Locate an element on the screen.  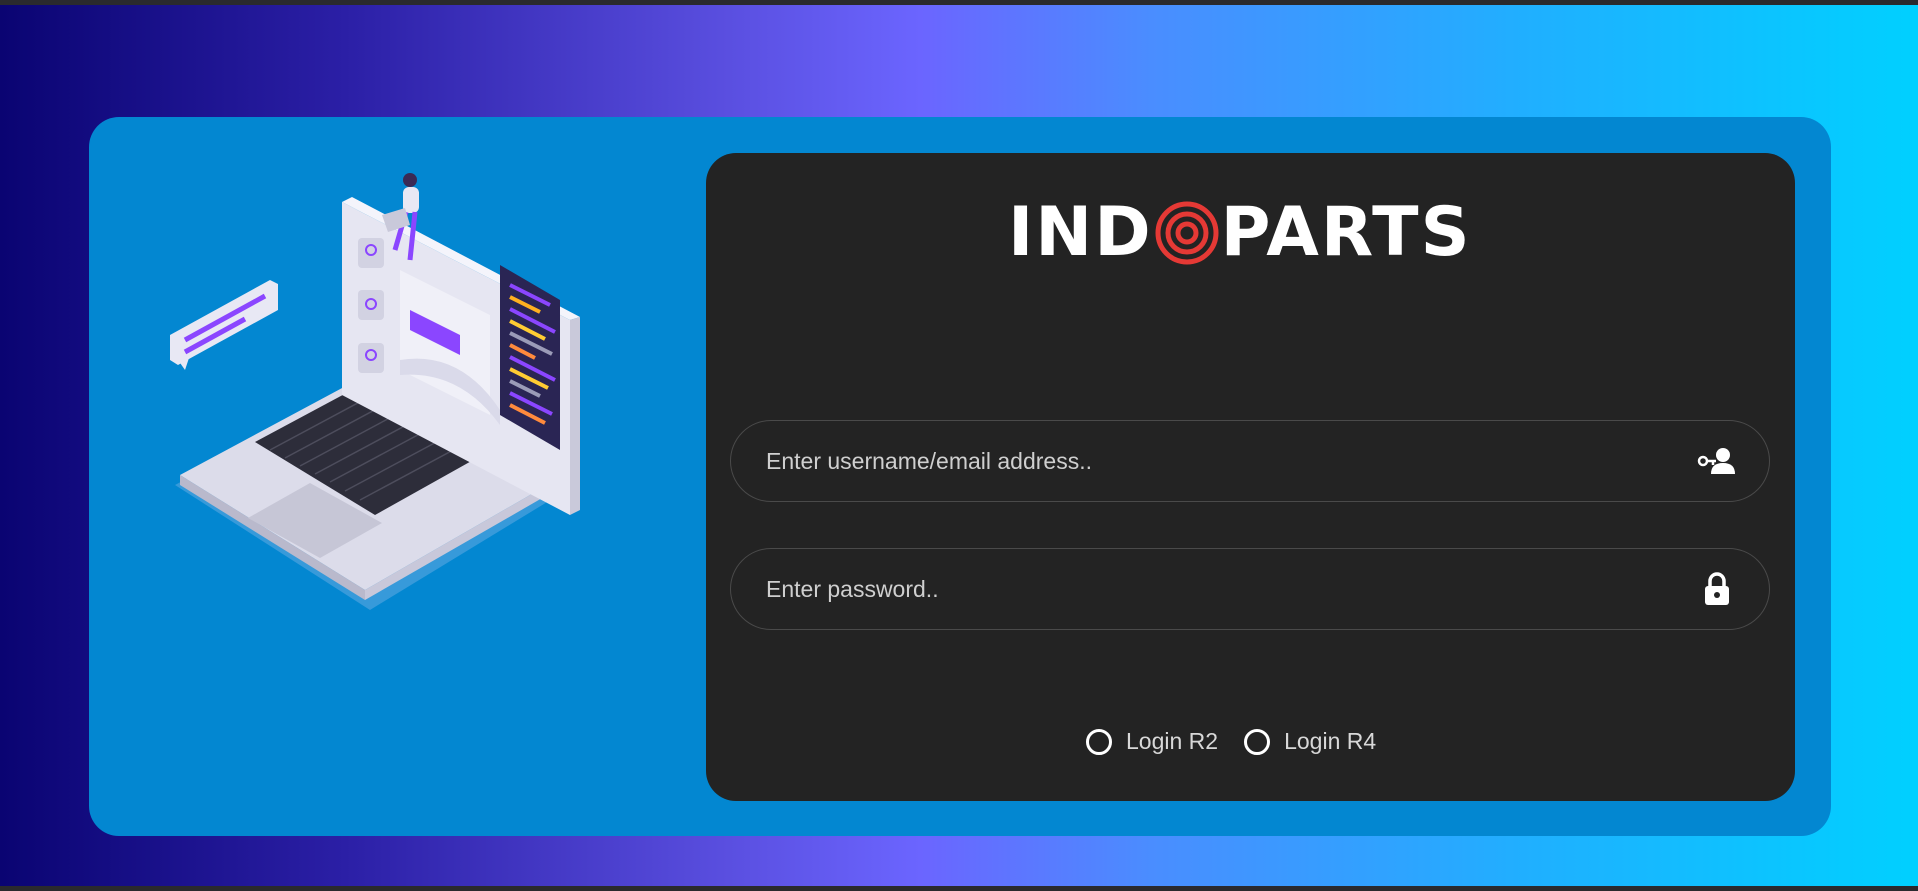
radio-login-r2: Login R2 is located at coordinates (1152, 741).